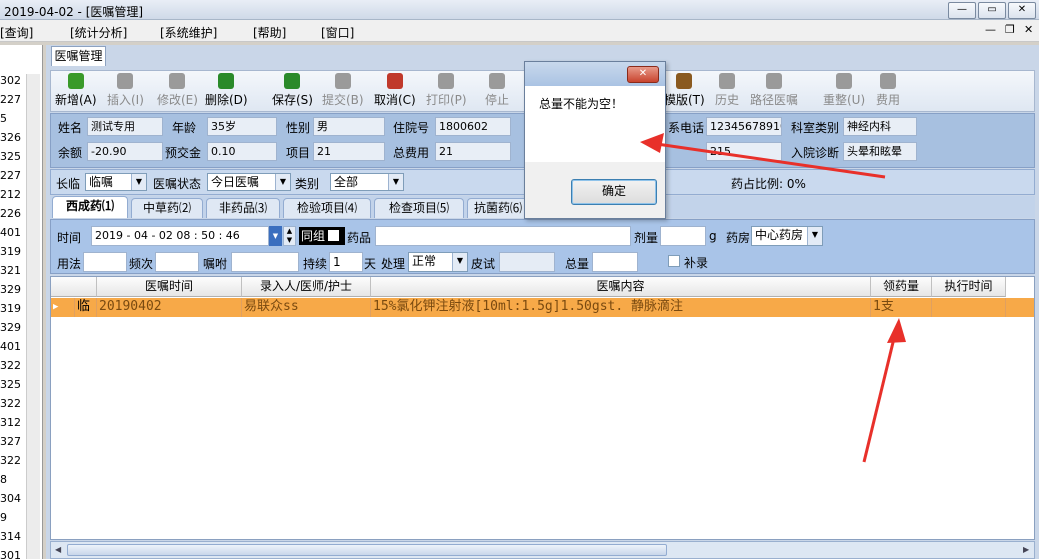 The image size is (1039, 559). Describe the element at coordinates (346, 262) in the screenshot. I see `duration-input: 1` at that location.